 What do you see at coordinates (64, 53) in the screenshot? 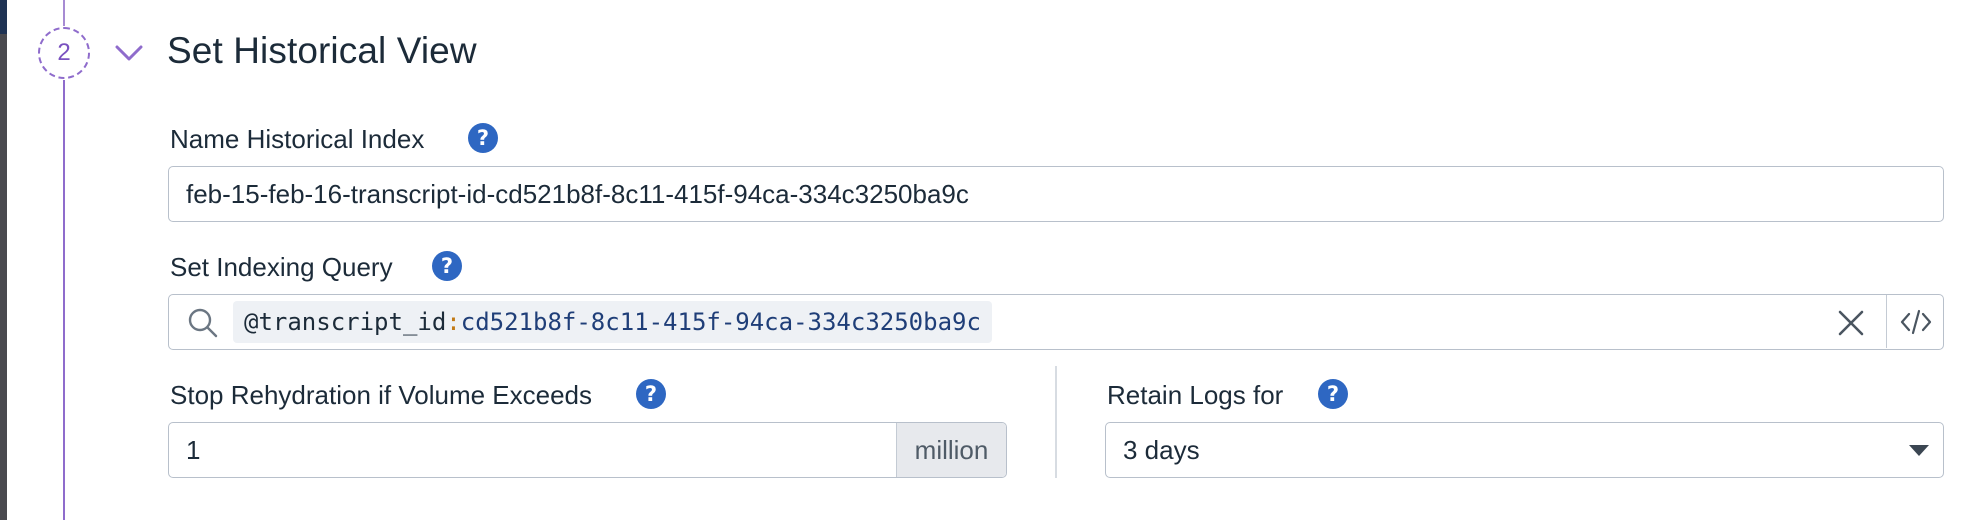
I see `step-number-badge: 2` at bounding box center [64, 53].